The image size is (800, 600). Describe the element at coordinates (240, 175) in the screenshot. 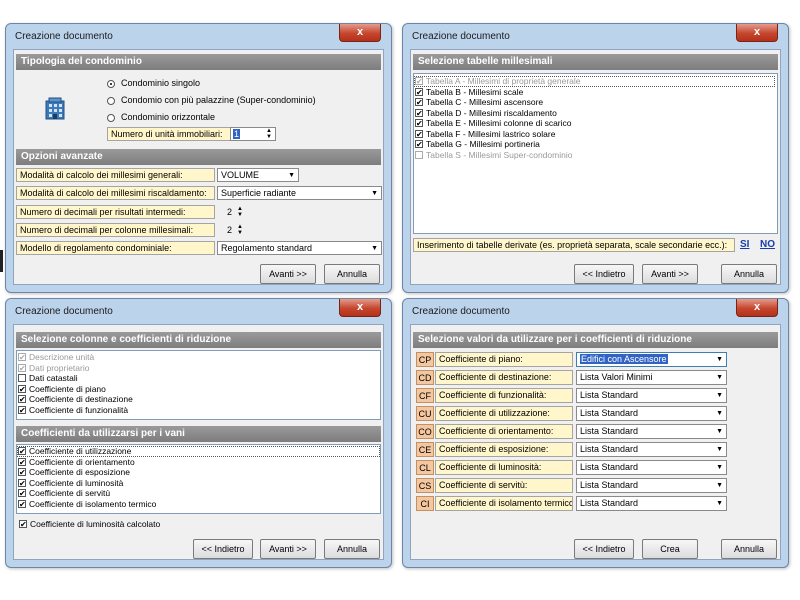

I see `select-value: VOLUME` at that location.